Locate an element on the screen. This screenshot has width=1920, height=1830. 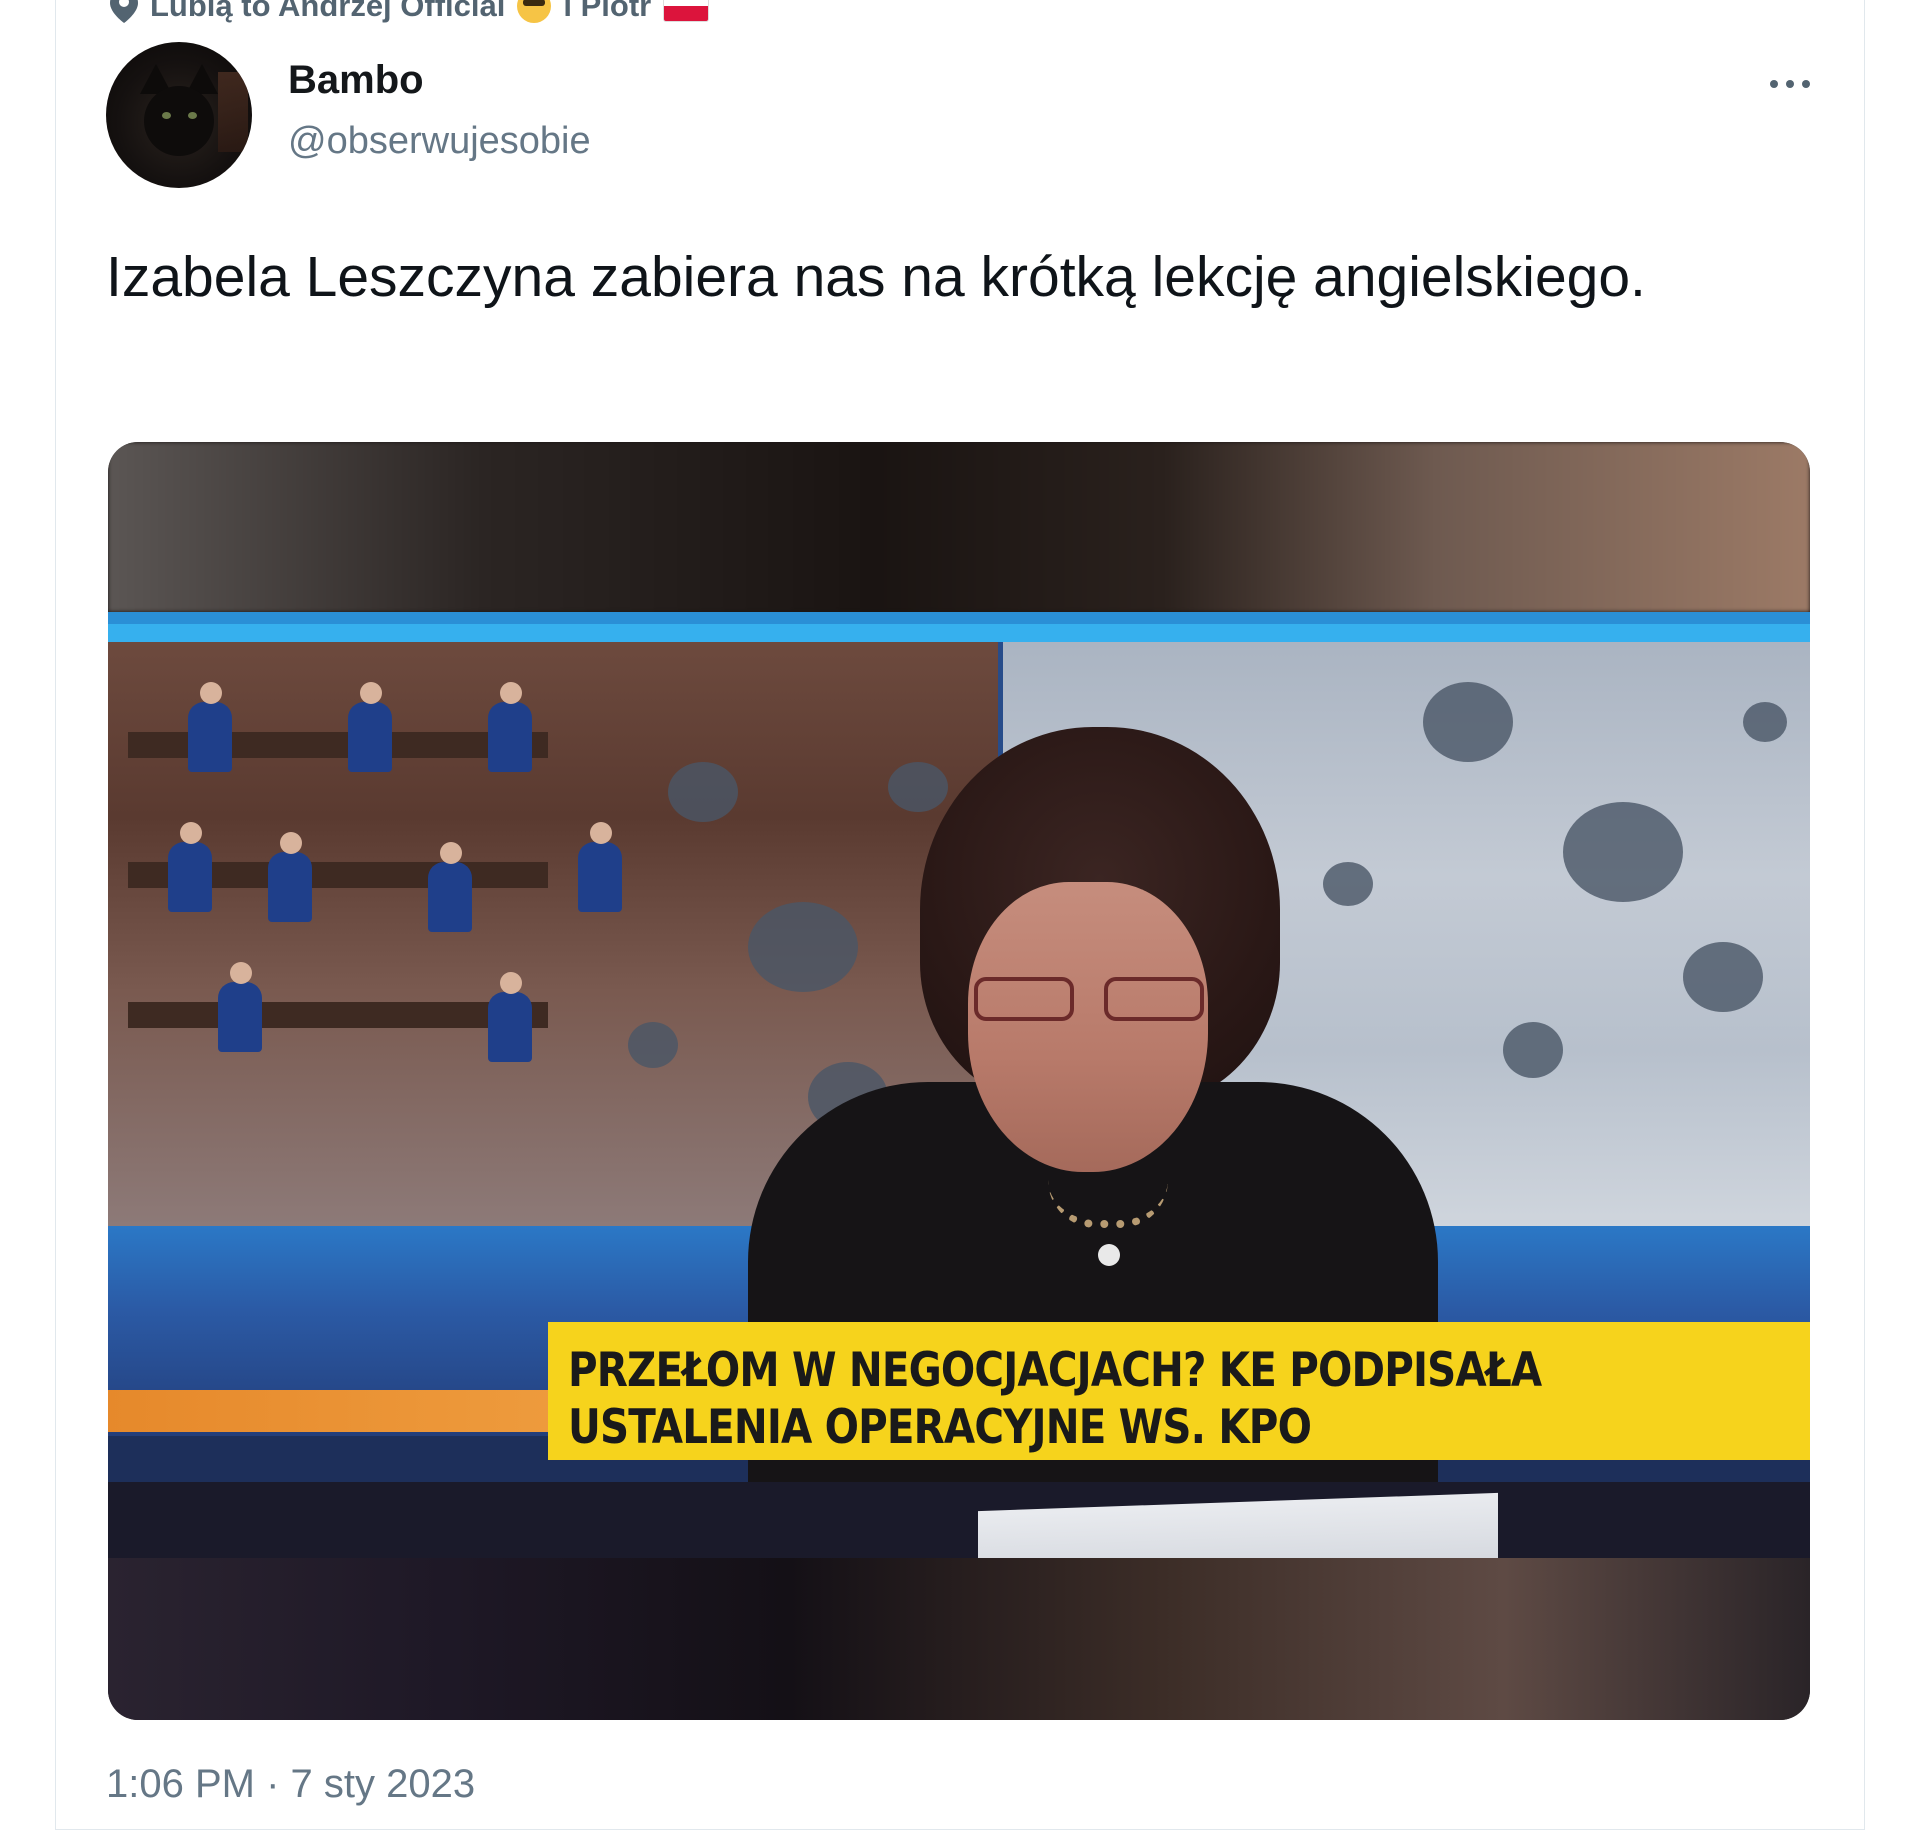
lower-third-line-1: PRZEŁOM W NEGOCJACJACH? KE PODPISAŁA is located at coordinates (1055, 1370).